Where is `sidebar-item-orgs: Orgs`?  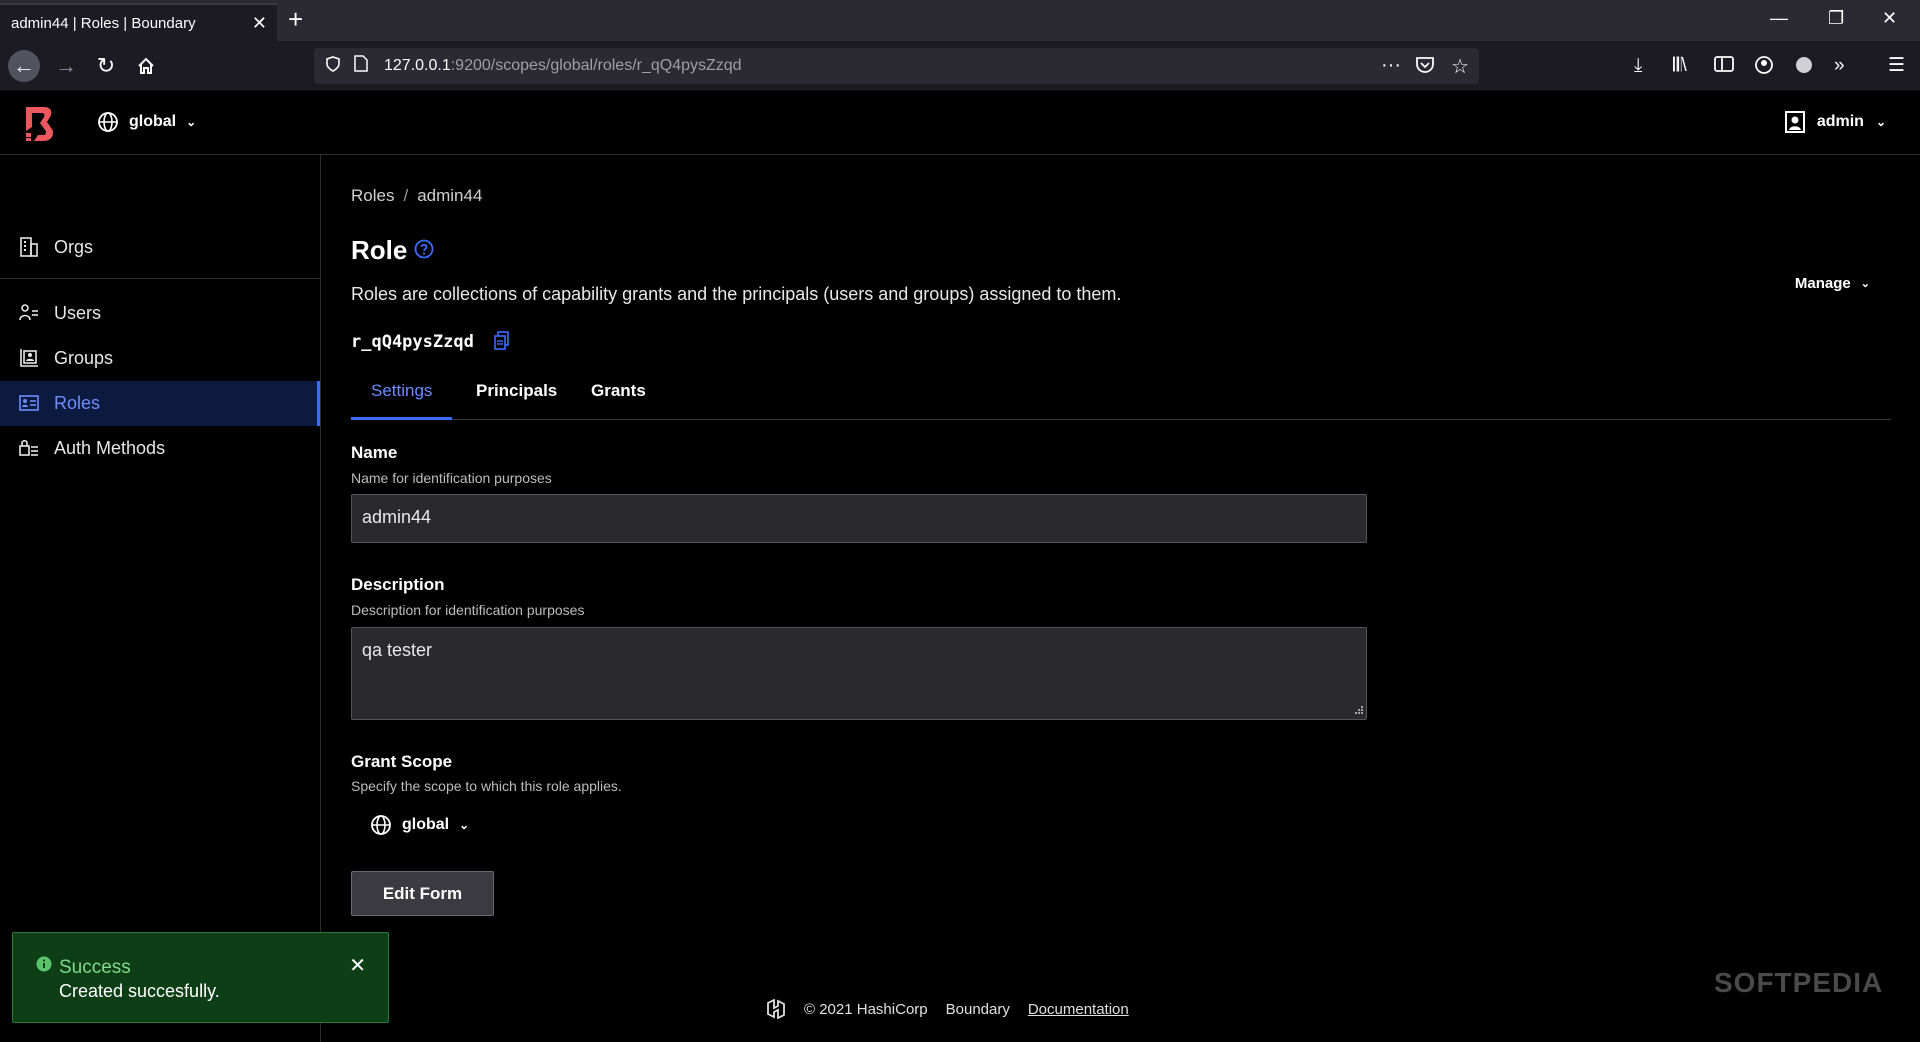
sidebar-item-orgs: Orgs is located at coordinates (160, 247).